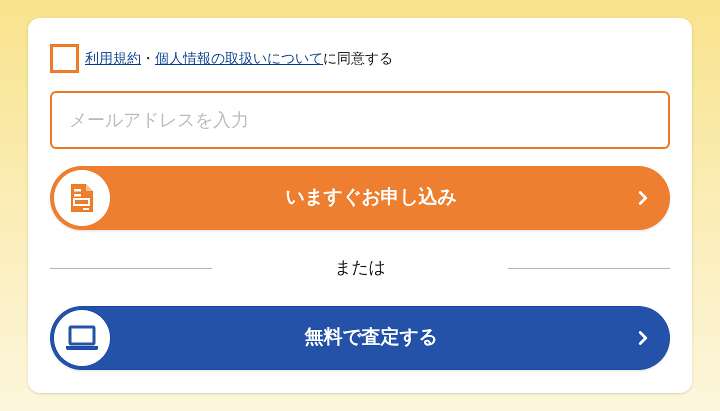 The image size is (720, 411). I want to click on terms-link: 利用規約, so click(113, 58).